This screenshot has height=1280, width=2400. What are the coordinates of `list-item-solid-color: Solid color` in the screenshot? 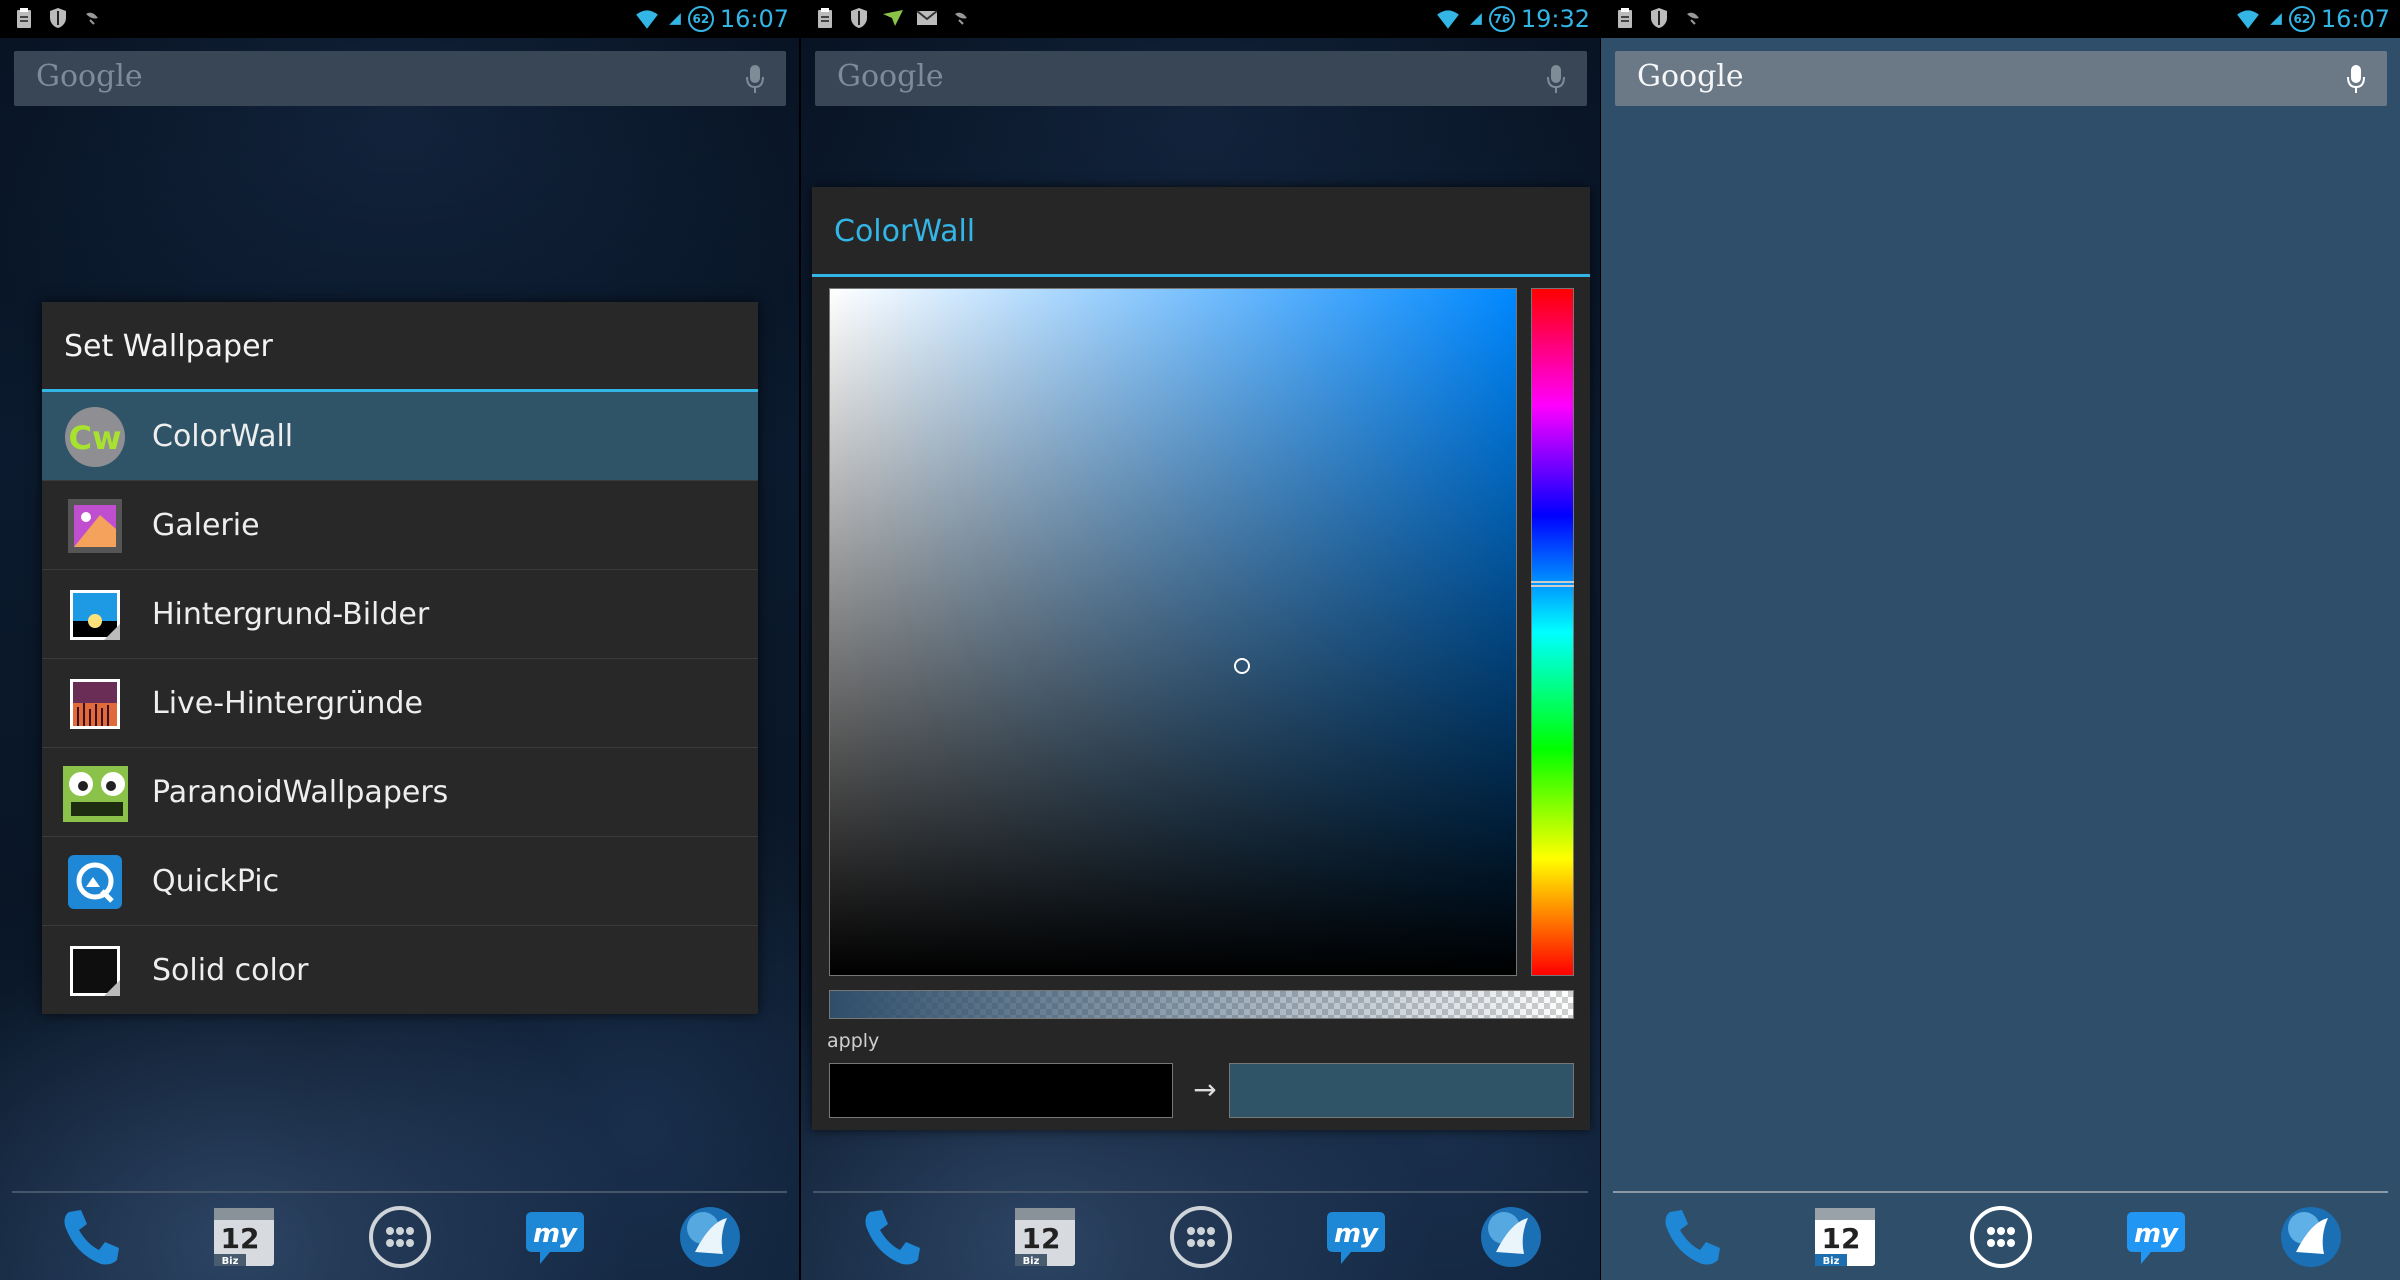 It's located at (400, 970).